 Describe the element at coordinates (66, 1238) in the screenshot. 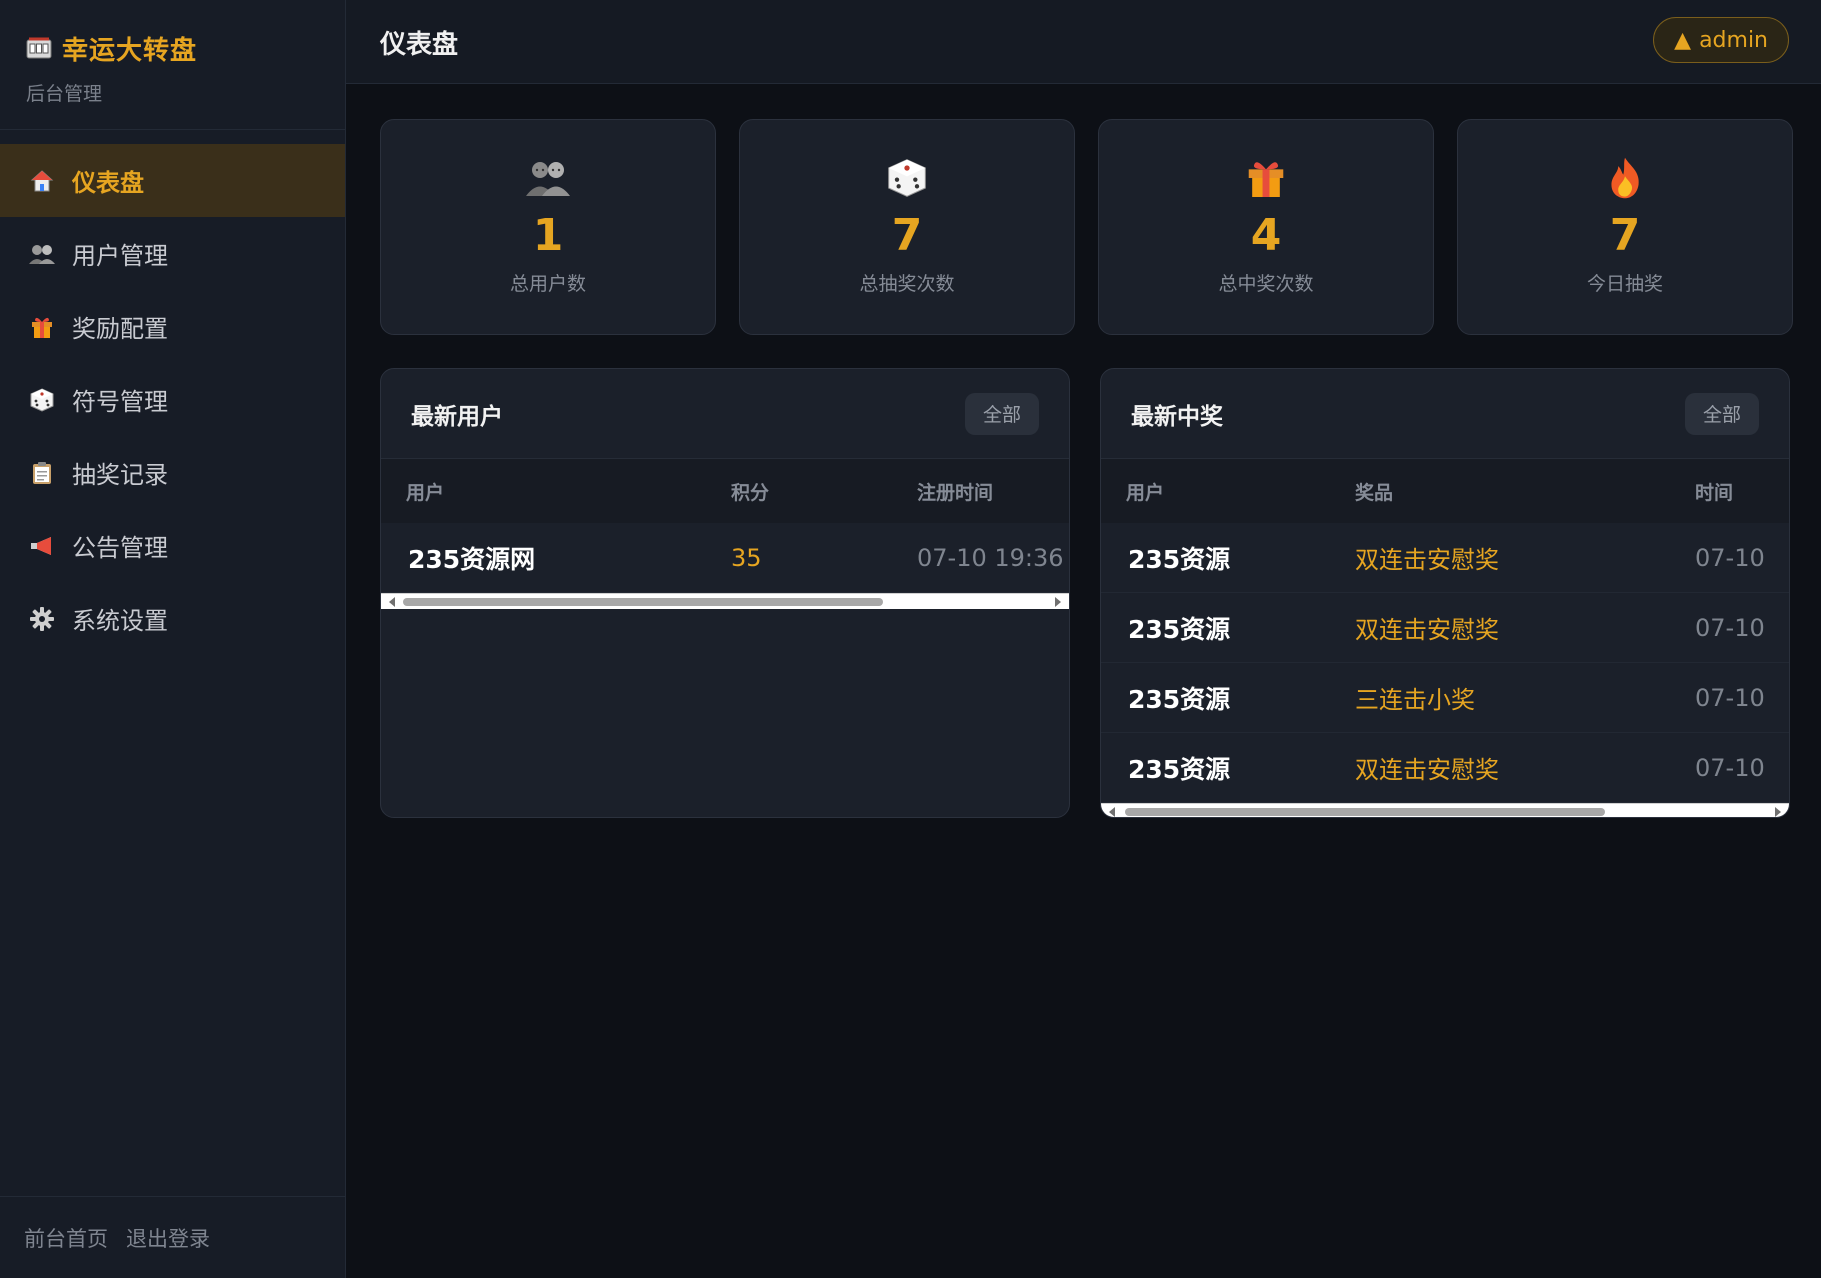

I see `frontend-home-link: 前台首页` at that location.